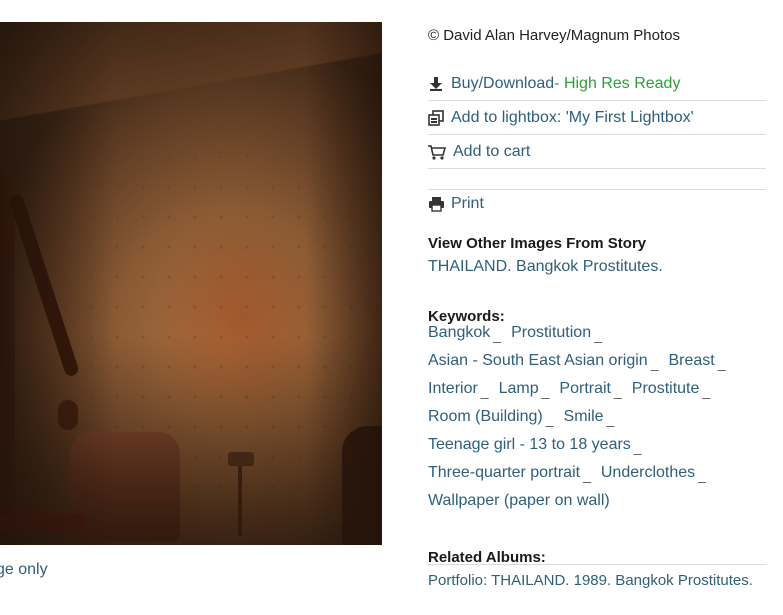  I want to click on add-to-cart-label: Add to cart, so click(492, 151).